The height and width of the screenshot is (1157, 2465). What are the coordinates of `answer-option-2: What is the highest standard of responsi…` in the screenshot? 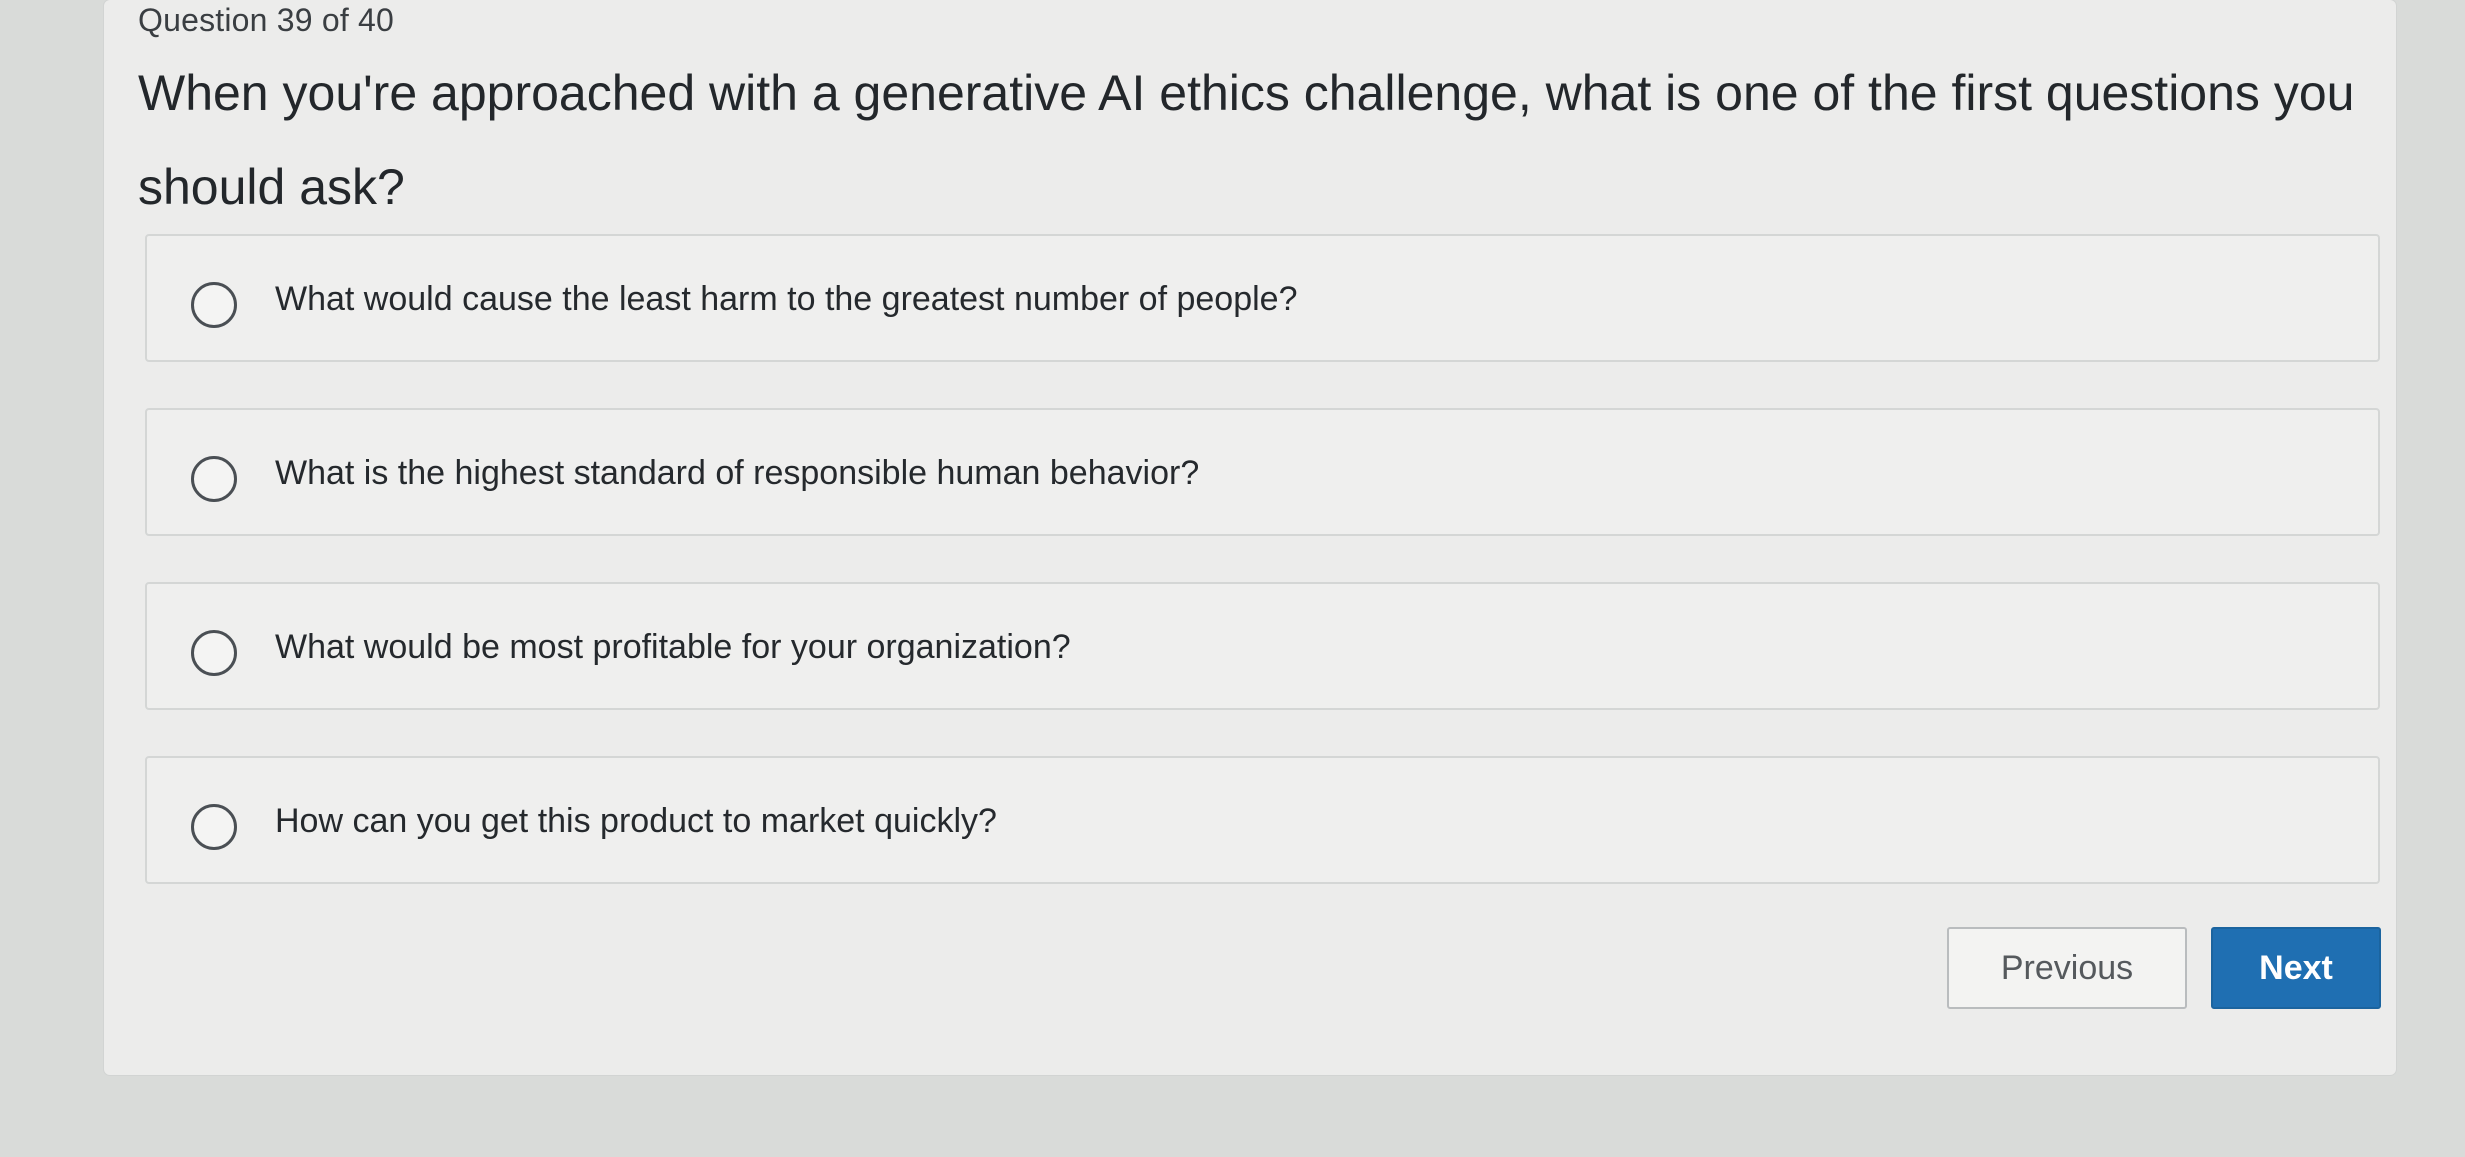 It's located at (1262, 472).